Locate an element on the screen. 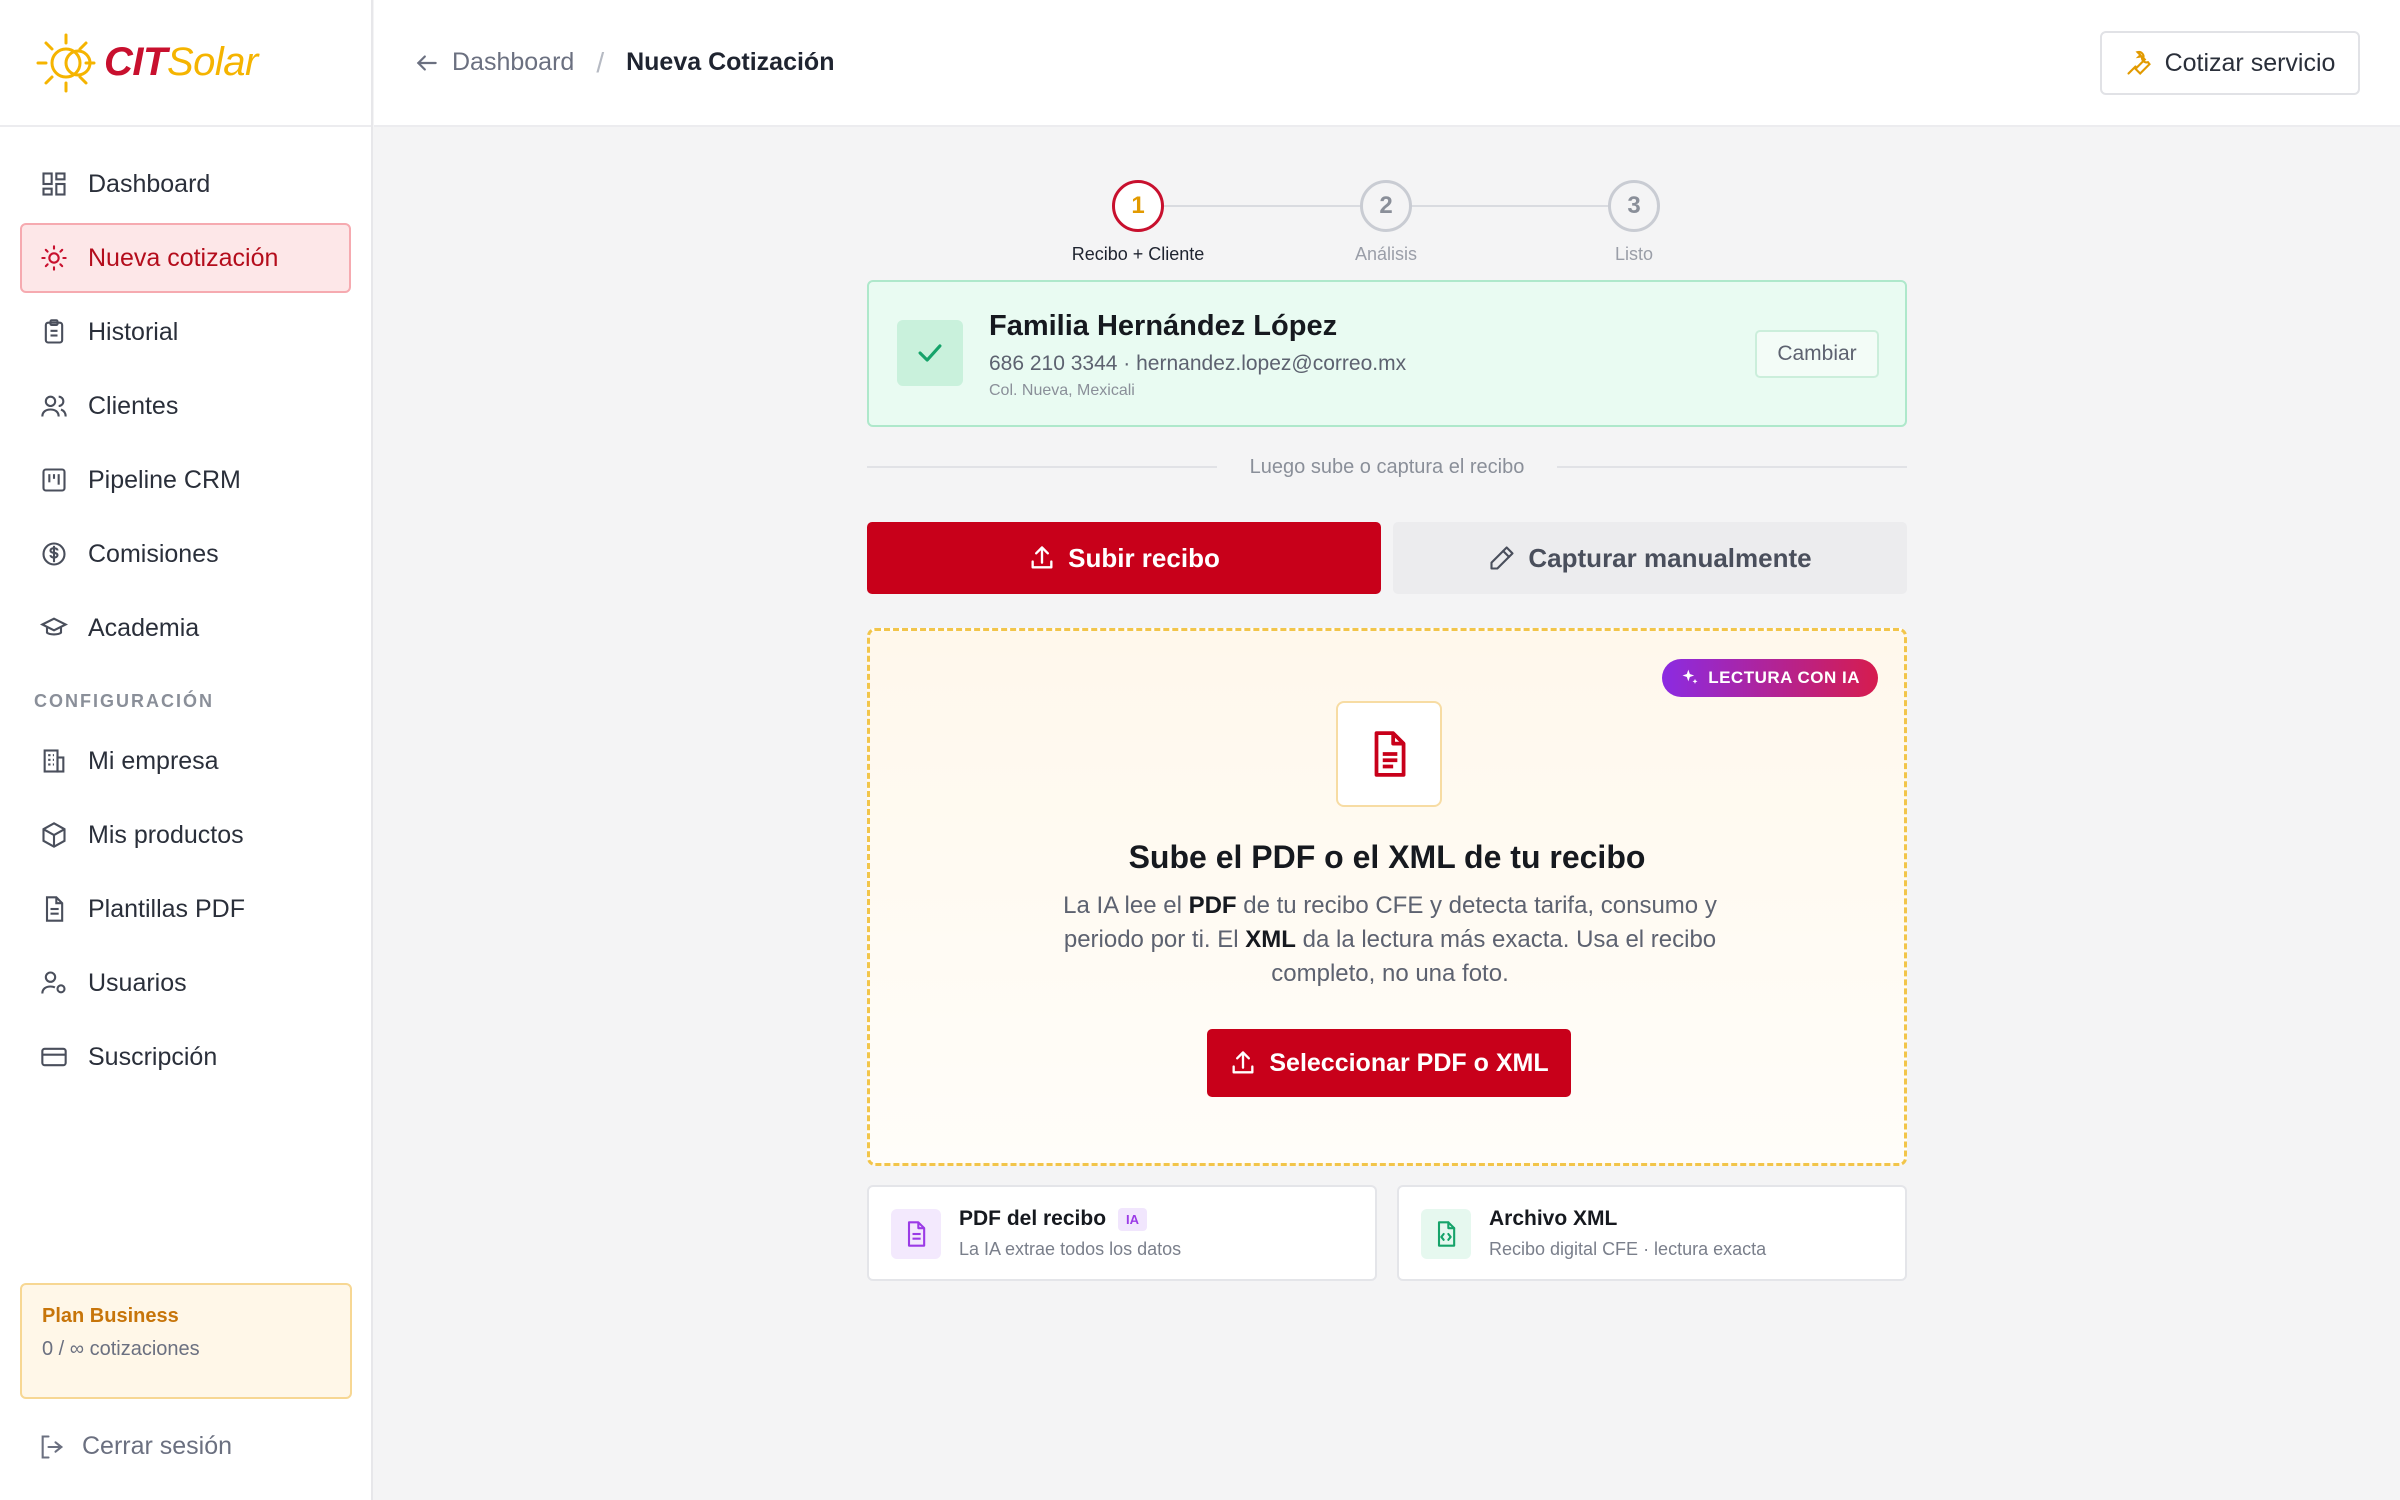 This screenshot has width=2400, height=1500. step-label: Recibo + Cliente is located at coordinates (1138, 254).